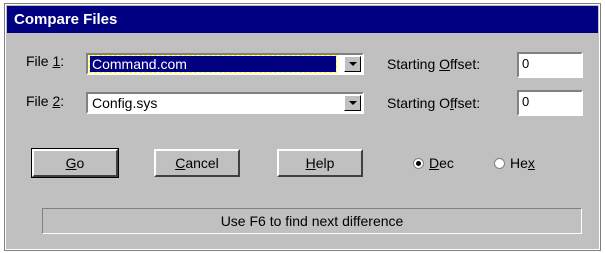  What do you see at coordinates (514, 163) in the screenshot?
I see `hex-radio: Hex` at bounding box center [514, 163].